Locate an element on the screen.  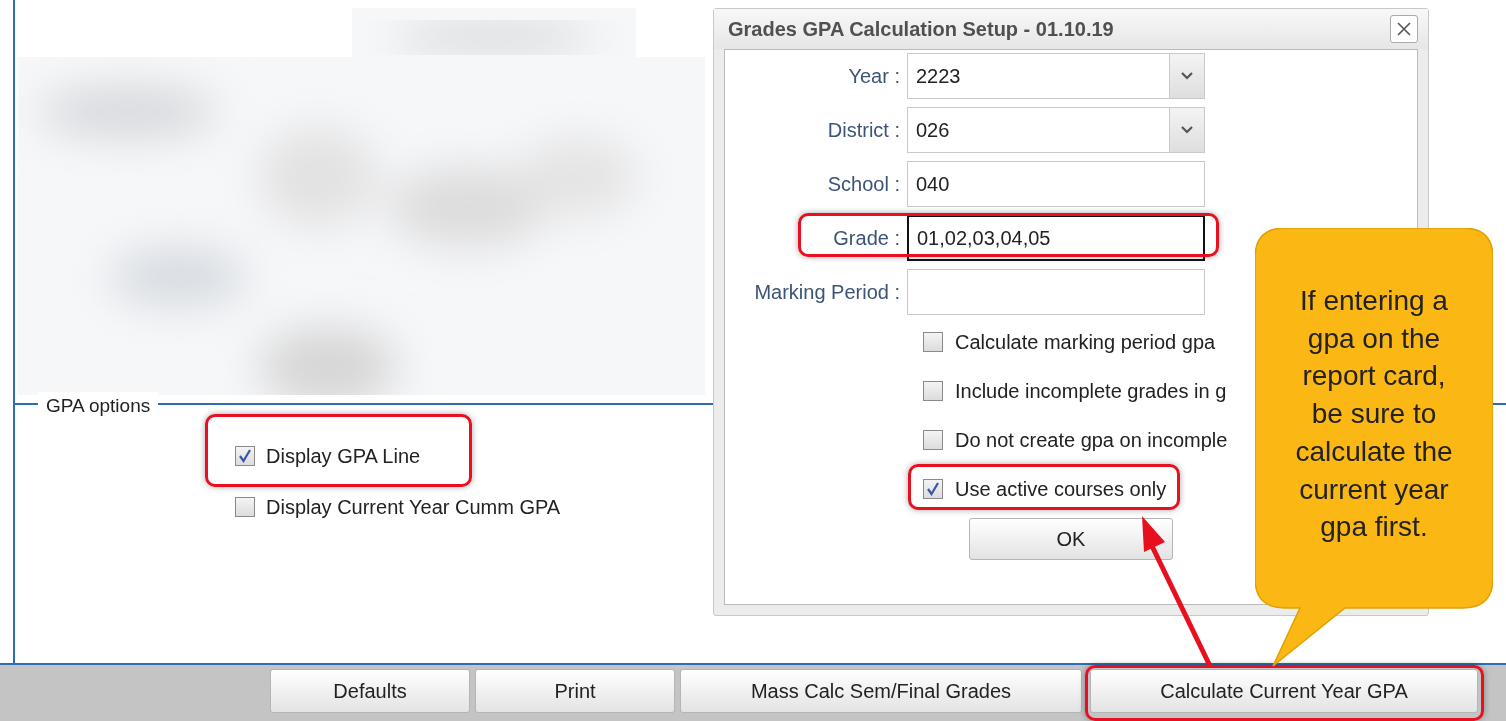
field-label: Marking Period : is located at coordinates (827, 292).